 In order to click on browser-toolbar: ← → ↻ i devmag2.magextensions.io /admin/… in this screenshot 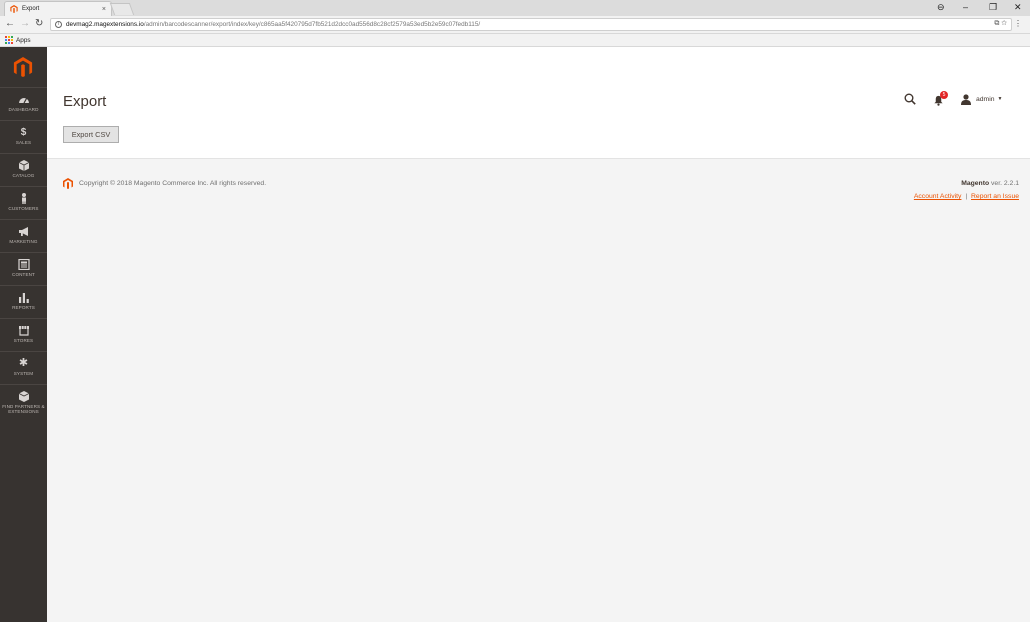, I will do `click(515, 25)`.